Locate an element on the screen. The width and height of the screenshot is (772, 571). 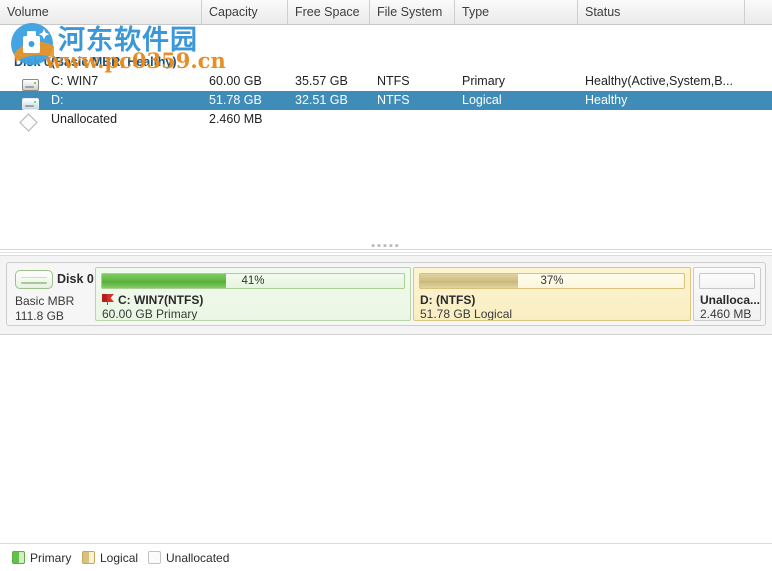
cell-volume: Unallocated is located at coordinates (84, 119).